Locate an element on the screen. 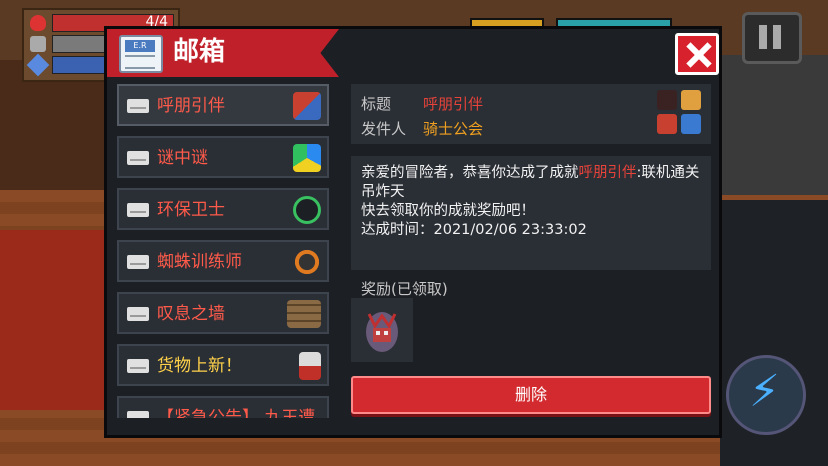 This screenshot has width=828, height=466. mail-item-label: 环保卫士 is located at coordinates (191, 210).